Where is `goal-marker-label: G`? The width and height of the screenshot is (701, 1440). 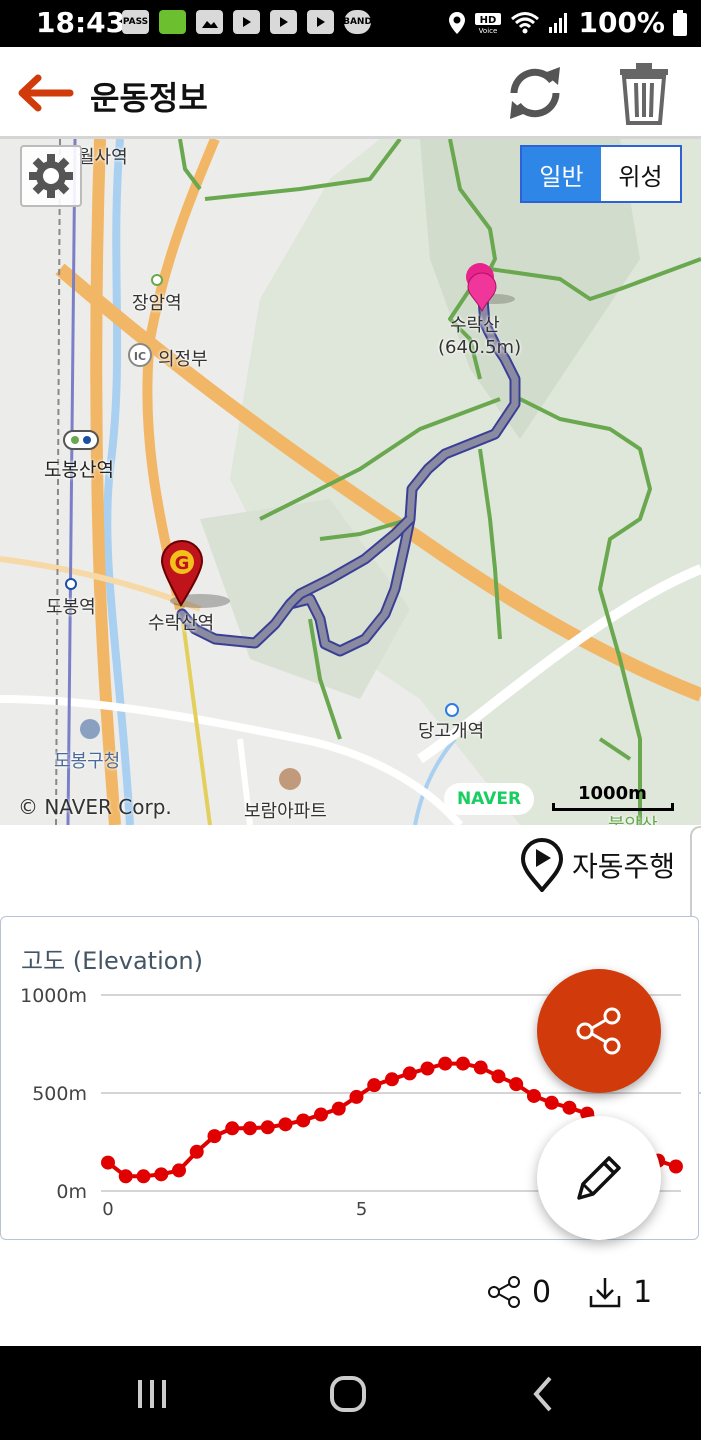
goal-marker-label: G is located at coordinates (182, 563).